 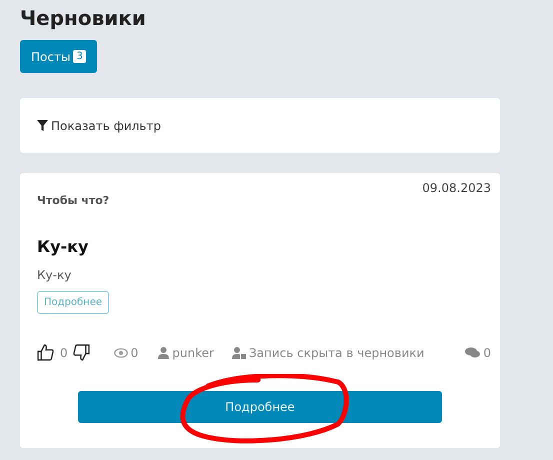 I want to click on post-subtitle: Чтобы что?, so click(x=73, y=200).